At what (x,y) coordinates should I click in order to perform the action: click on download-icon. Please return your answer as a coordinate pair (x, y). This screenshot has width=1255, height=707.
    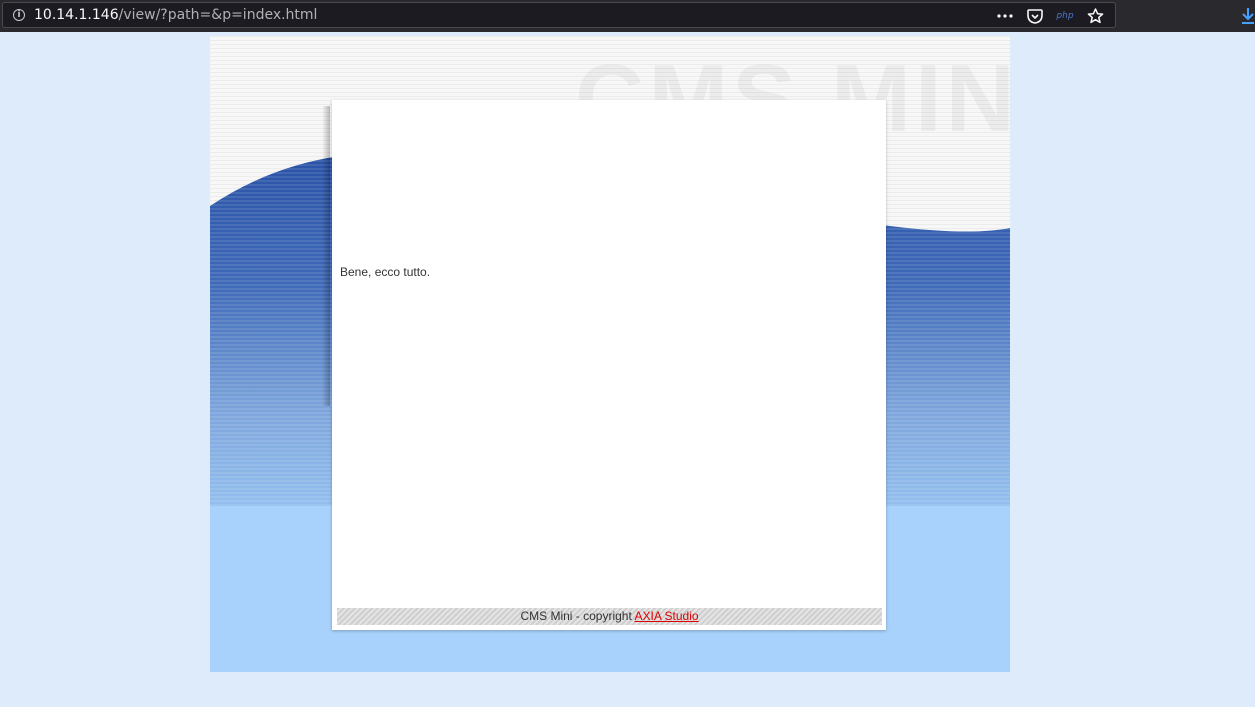
    Looking at the image, I should click on (1247, 16).